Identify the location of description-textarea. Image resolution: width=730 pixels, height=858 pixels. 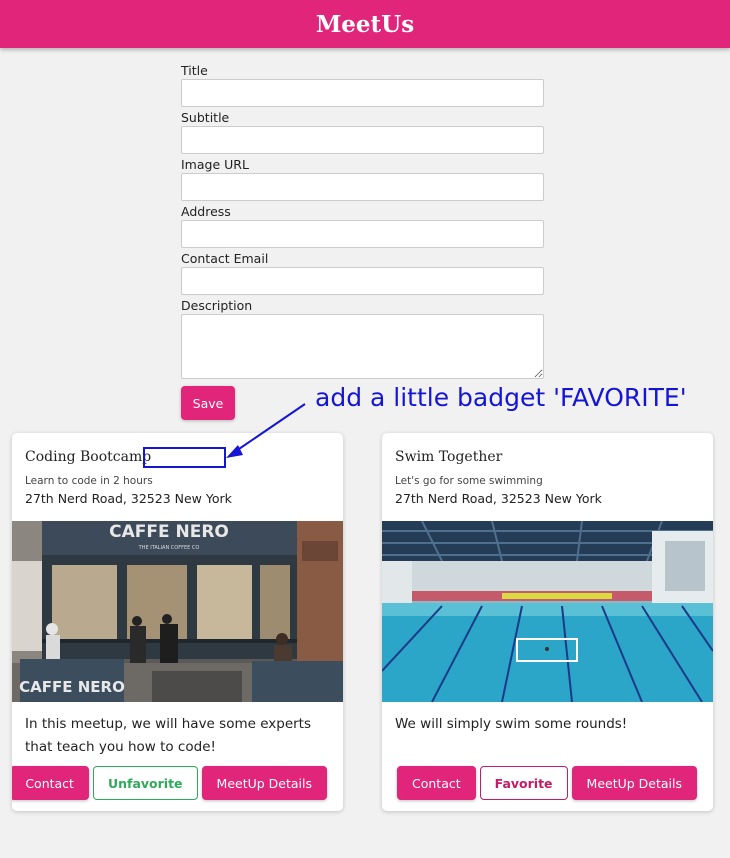
(362, 346).